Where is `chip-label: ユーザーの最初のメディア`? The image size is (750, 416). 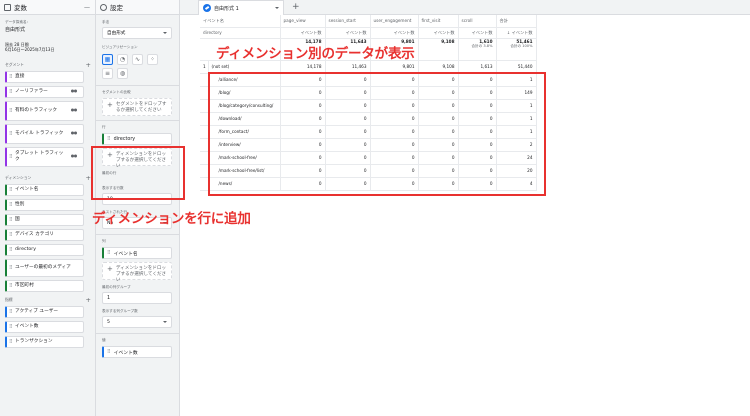 chip-label: ユーザーの最初のメディア is located at coordinates (43, 267).